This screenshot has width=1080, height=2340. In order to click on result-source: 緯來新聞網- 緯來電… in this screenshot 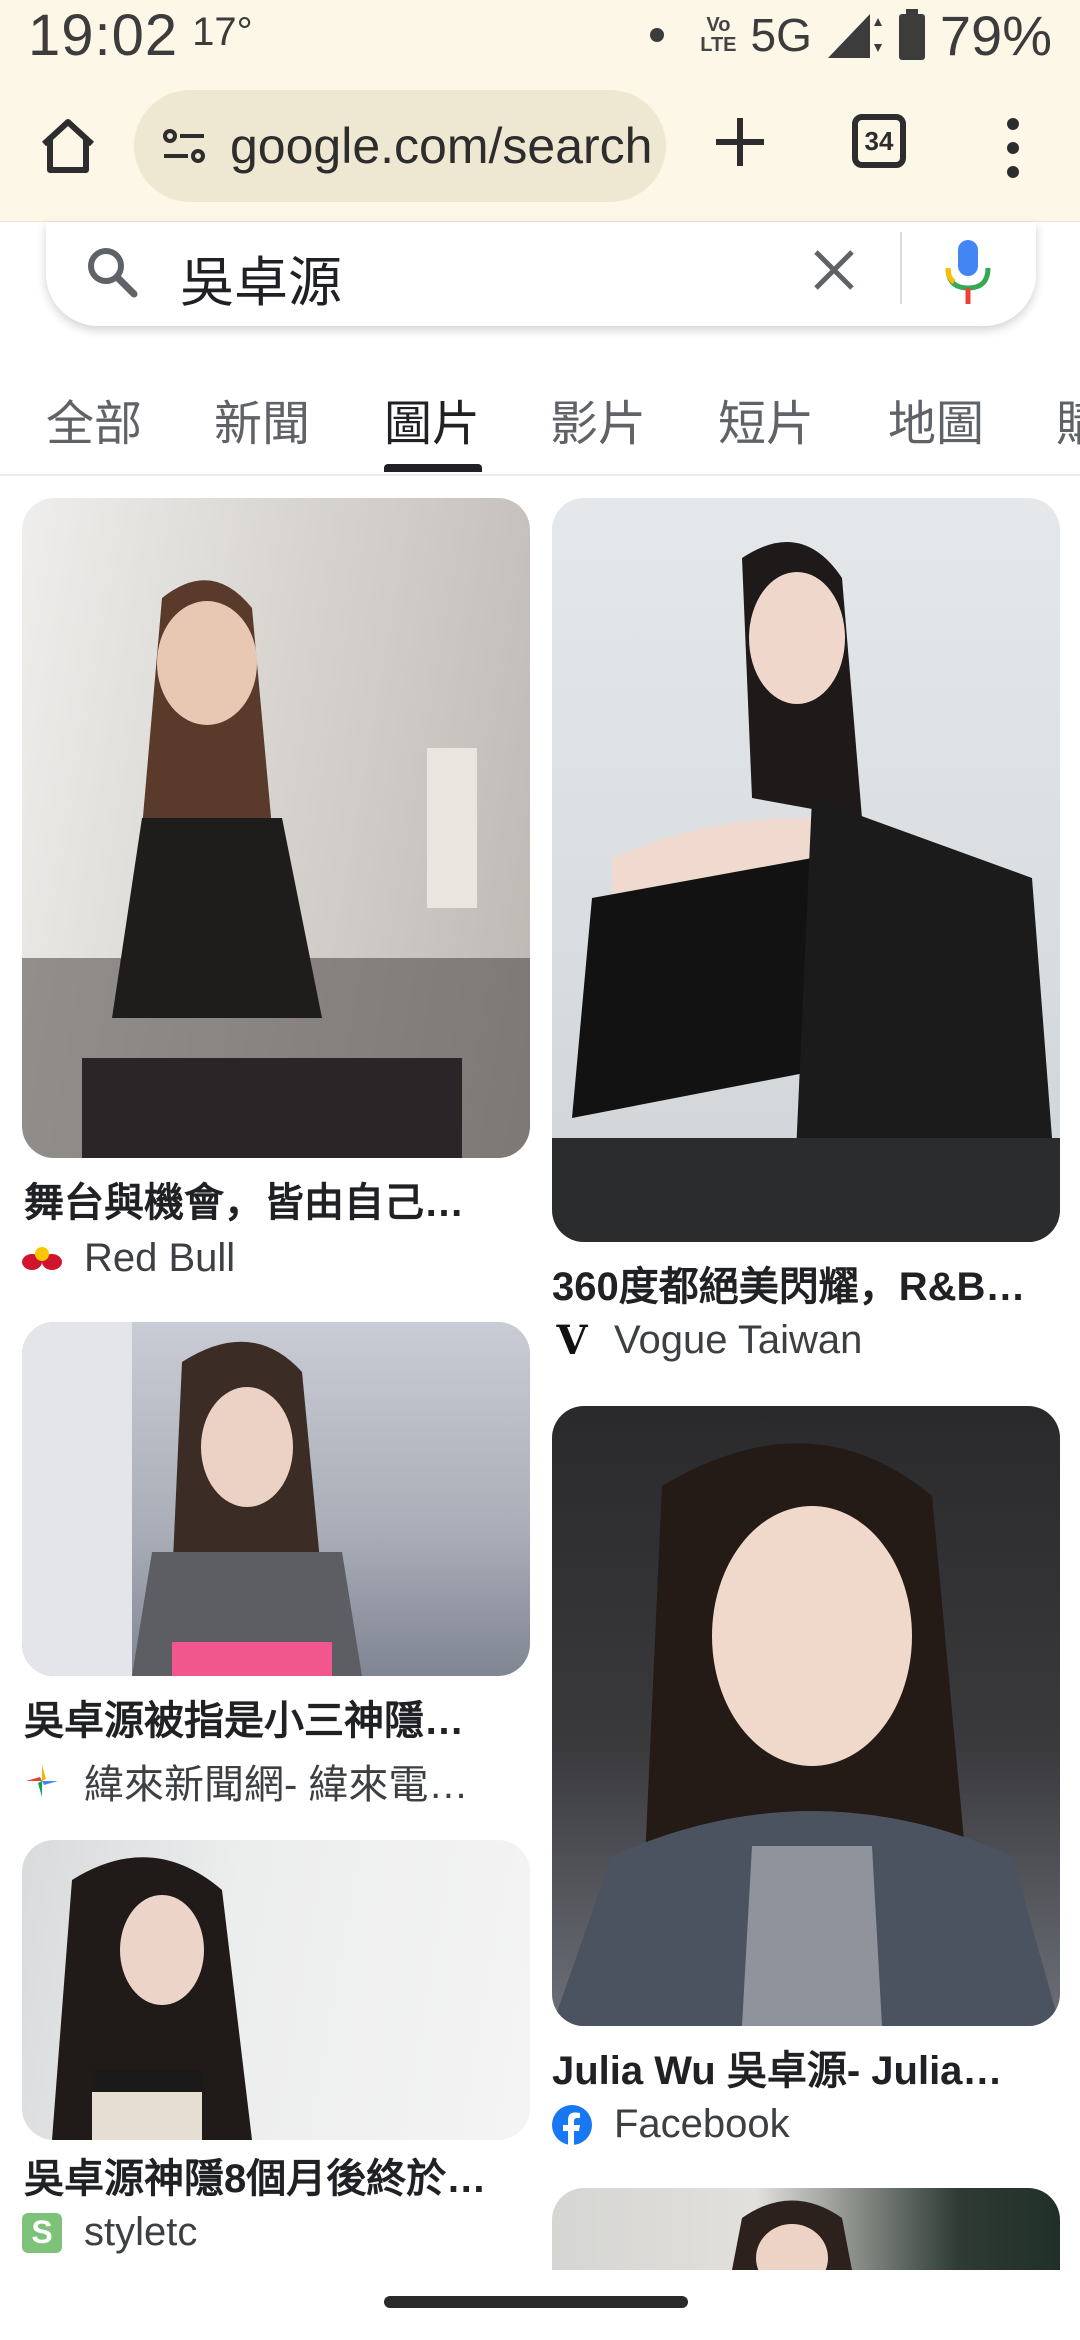, I will do `click(245, 1781)`.